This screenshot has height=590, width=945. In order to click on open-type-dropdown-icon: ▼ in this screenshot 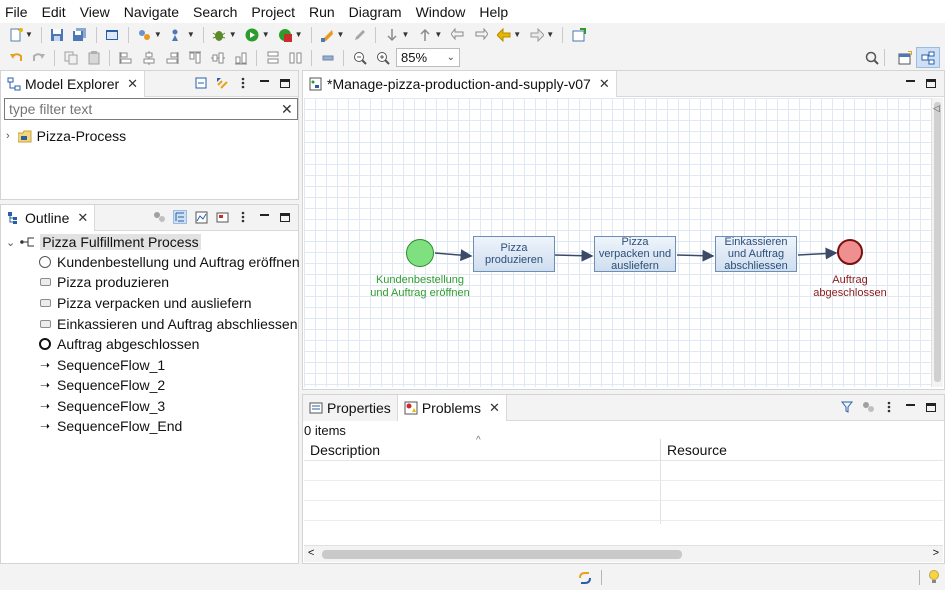, I will do `click(158, 34)`.